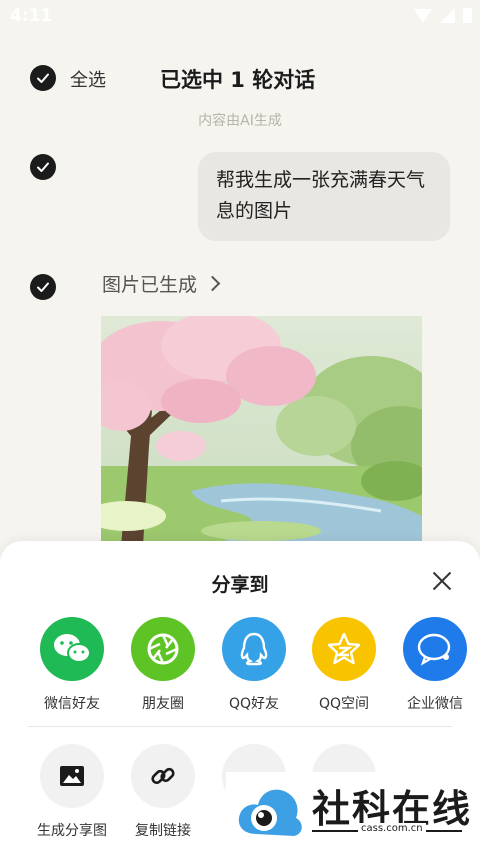 The height and width of the screenshot is (853, 480). I want to click on wecom-icon, so click(435, 649).